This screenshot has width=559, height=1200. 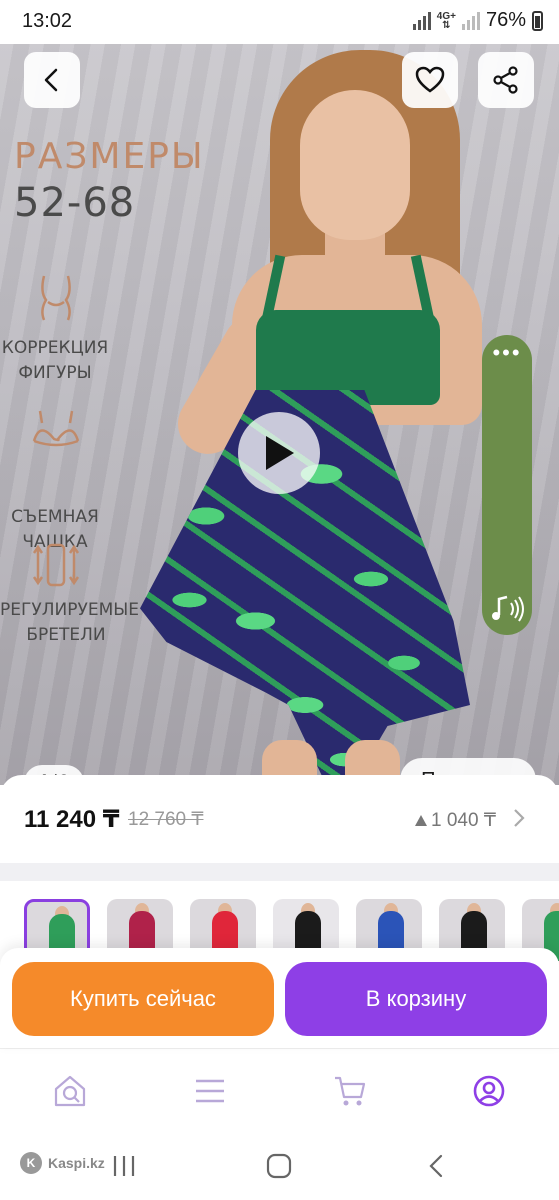 I want to click on system-back-button, so click(x=436, y=1166).